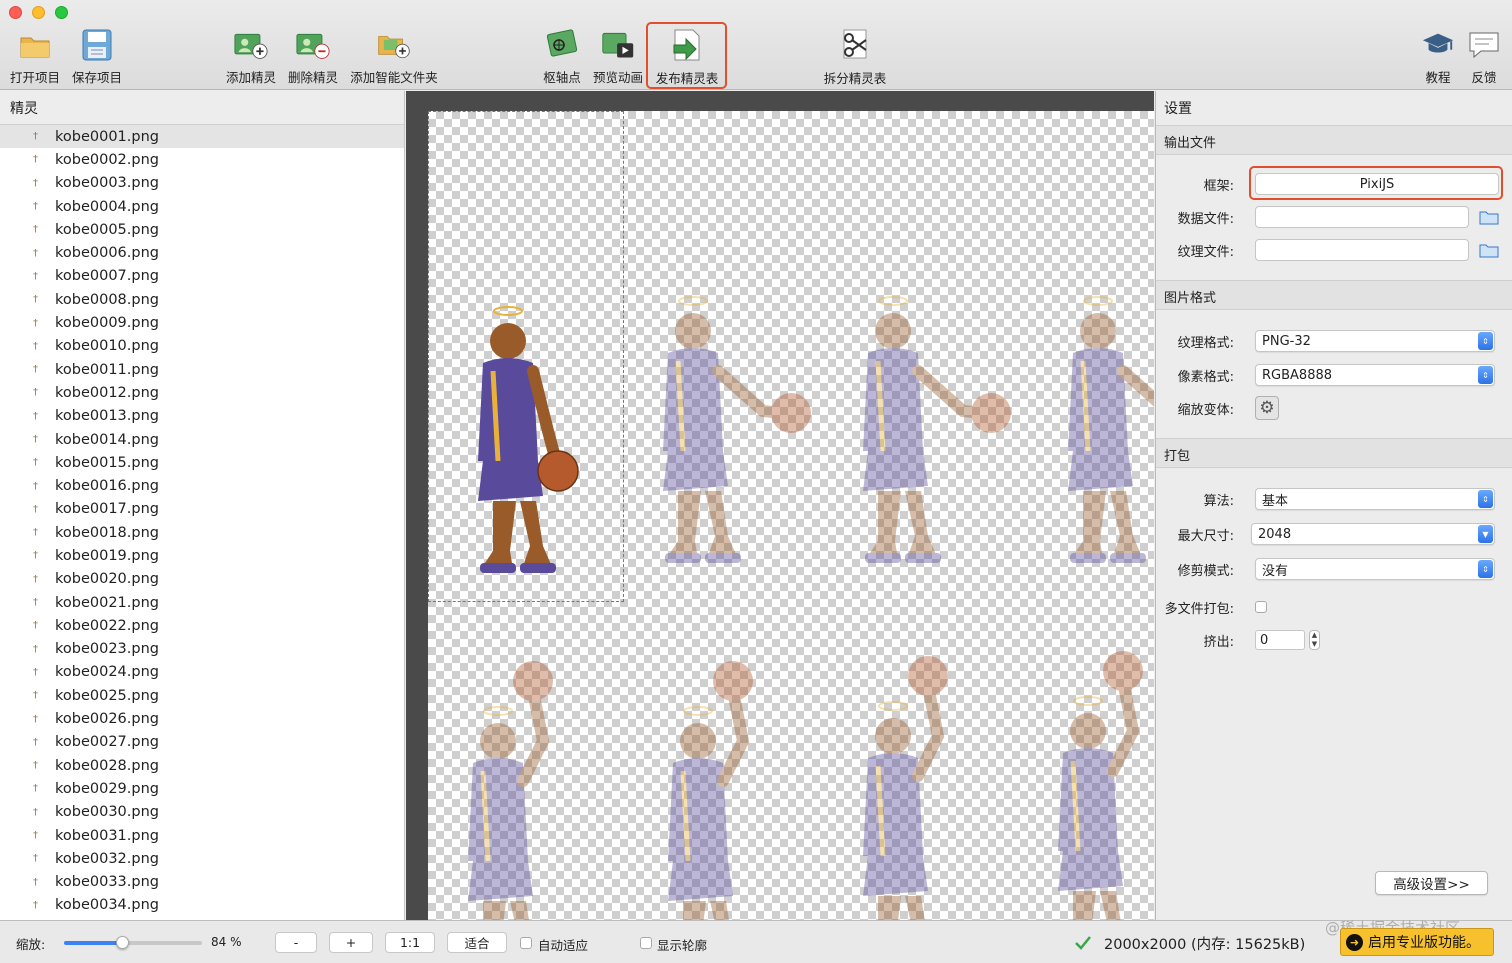 The height and width of the screenshot is (963, 1512). I want to click on sprite-filename: kobe0006.png, so click(107, 253).